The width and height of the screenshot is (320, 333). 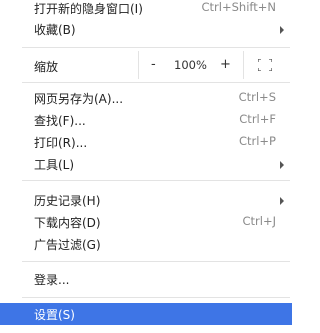 What do you see at coordinates (67, 245) in the screenshot?
I see `menu-item-label: 广告过滤(G)` at bounding box center [67, 245].